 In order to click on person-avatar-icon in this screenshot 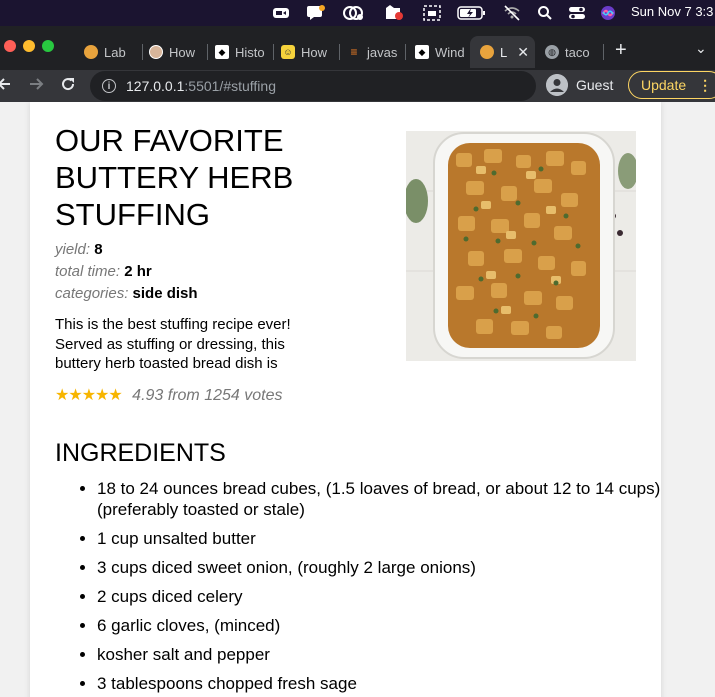, I will do `click(156, 52)`.